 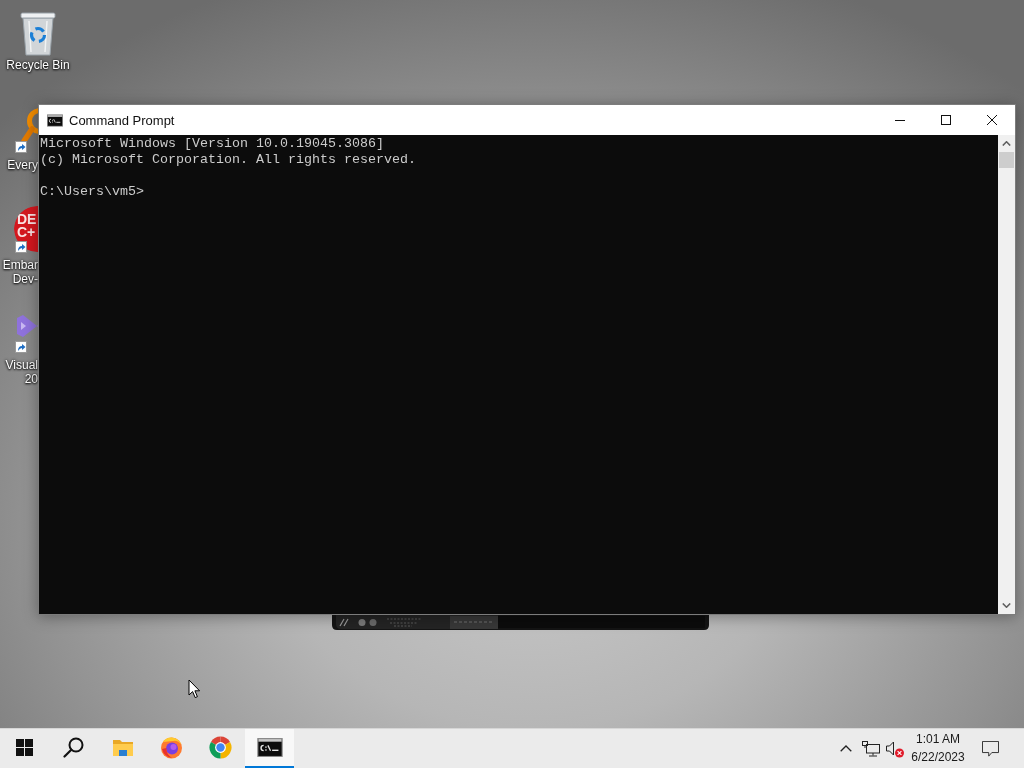 What do you see at coordinates (194, 689) in the screenshot?
I see `mouse-pointer-icon` at bounding box center [194, 689].